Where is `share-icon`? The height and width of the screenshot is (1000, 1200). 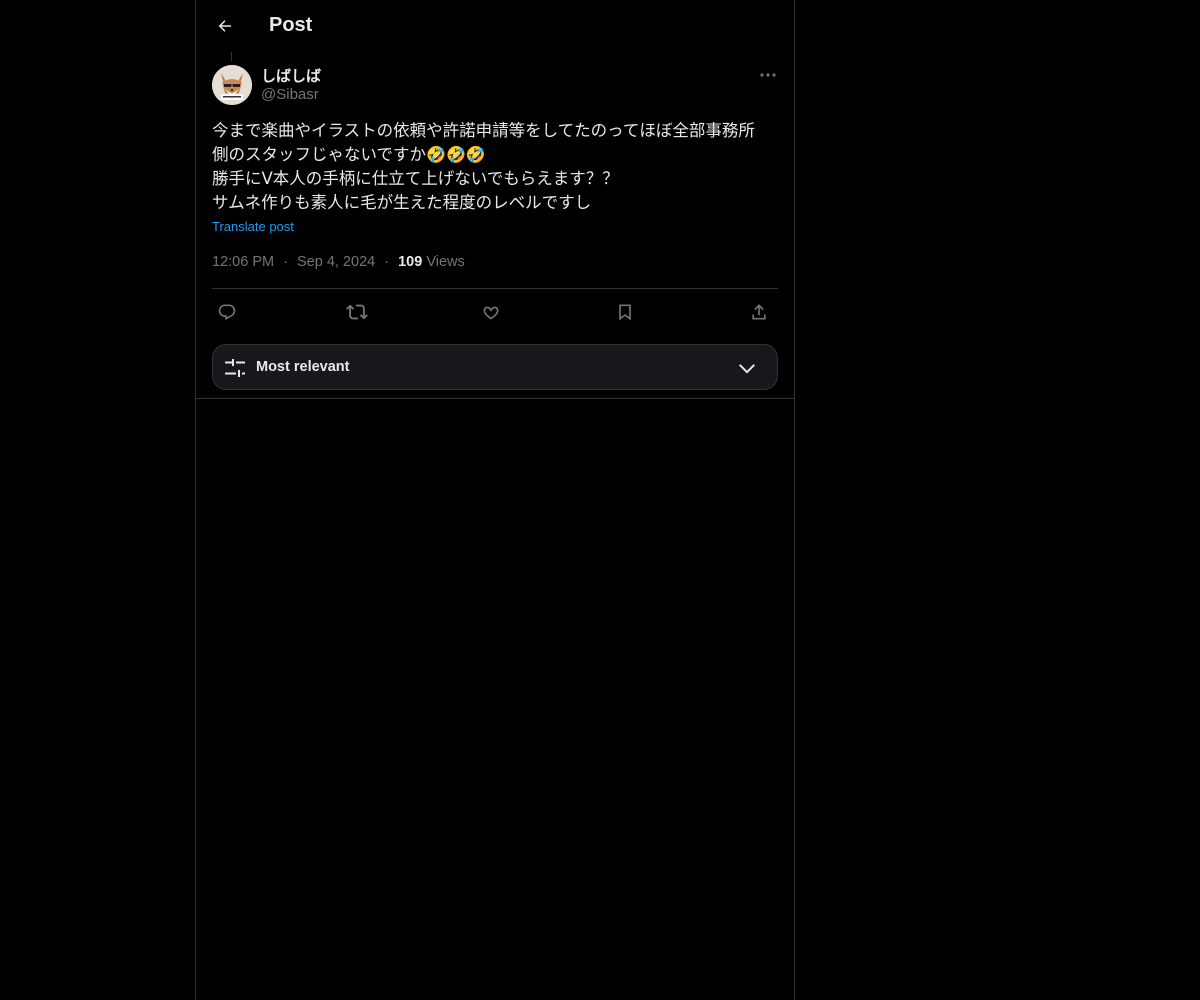 share-icon is located at coordinates (759, 312).